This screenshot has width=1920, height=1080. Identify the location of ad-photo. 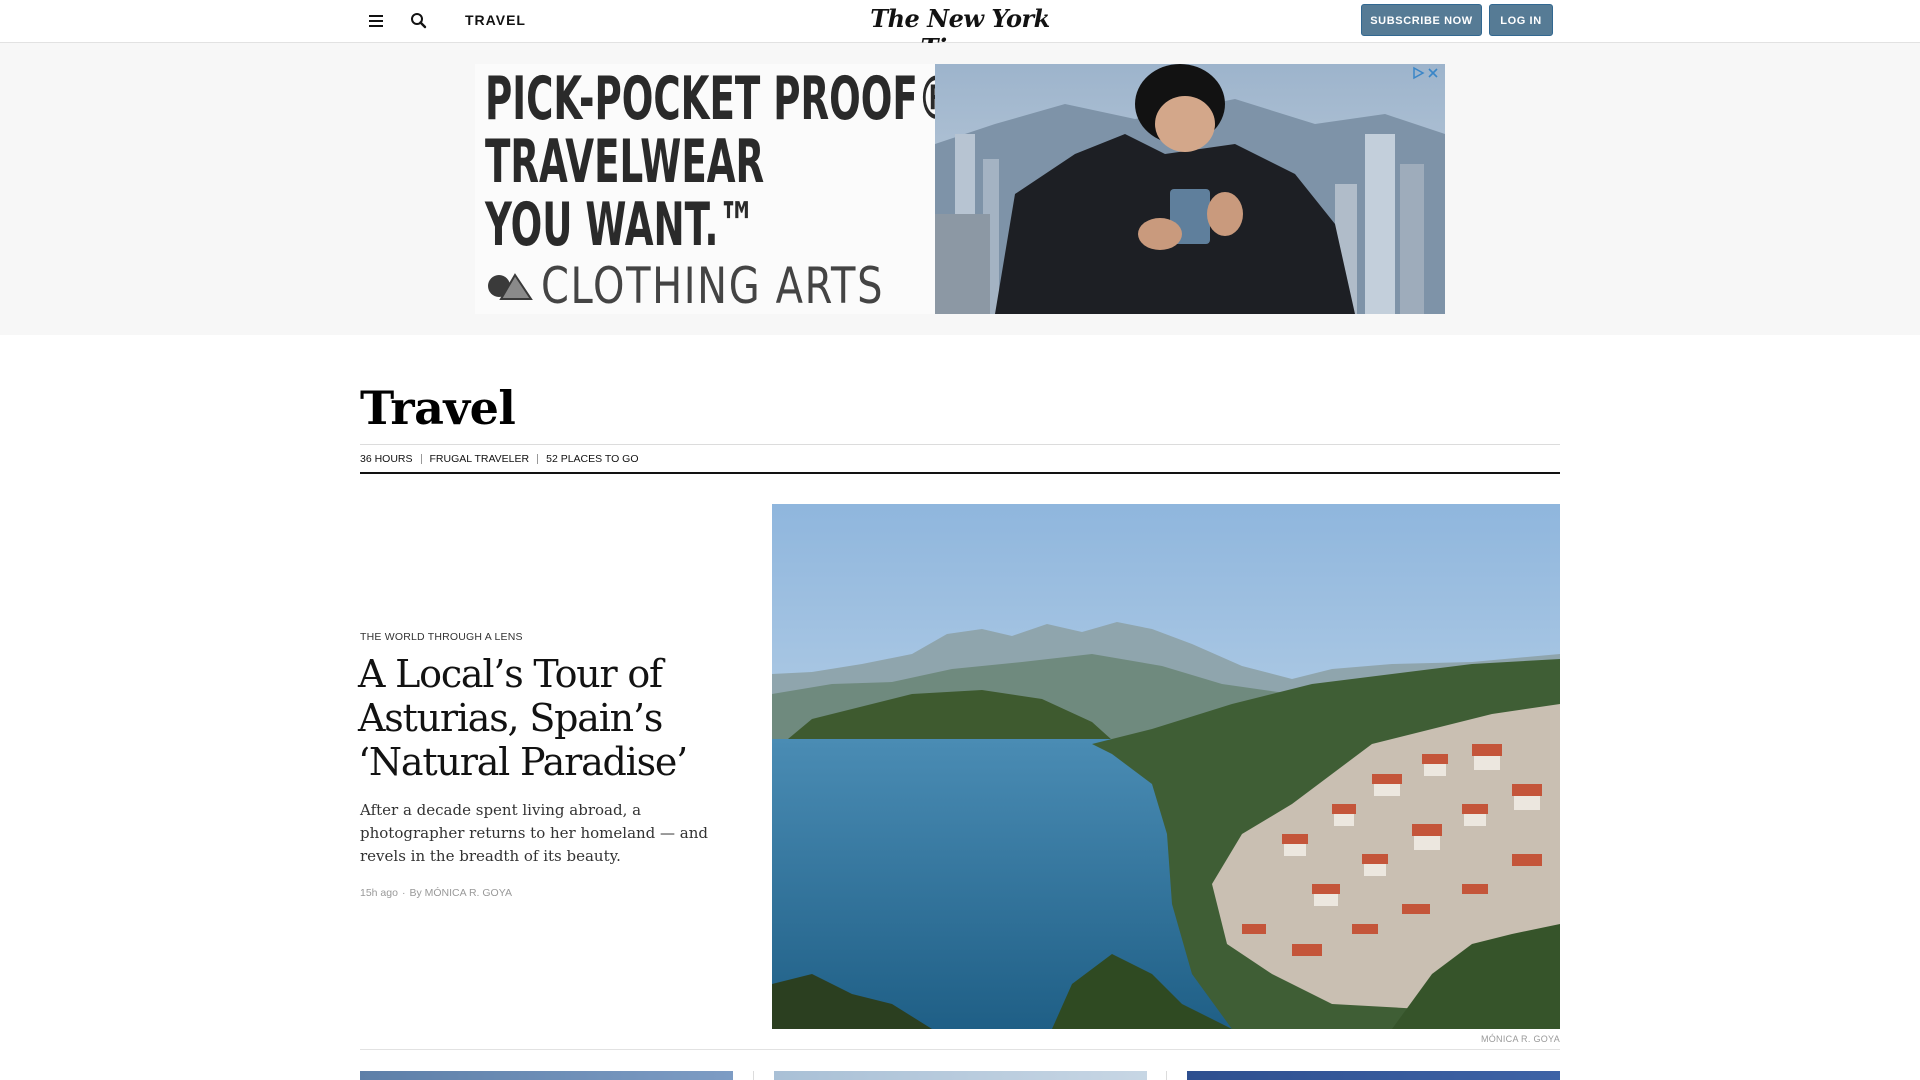
(1190, 189).